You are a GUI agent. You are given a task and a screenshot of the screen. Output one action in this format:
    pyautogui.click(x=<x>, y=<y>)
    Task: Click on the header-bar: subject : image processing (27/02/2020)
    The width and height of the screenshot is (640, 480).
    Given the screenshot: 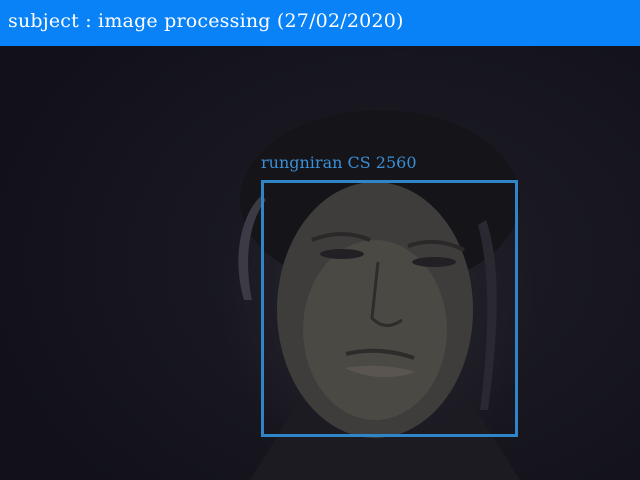 What is the action you would take?
    pyautogui.click(x=320, y=23)
    